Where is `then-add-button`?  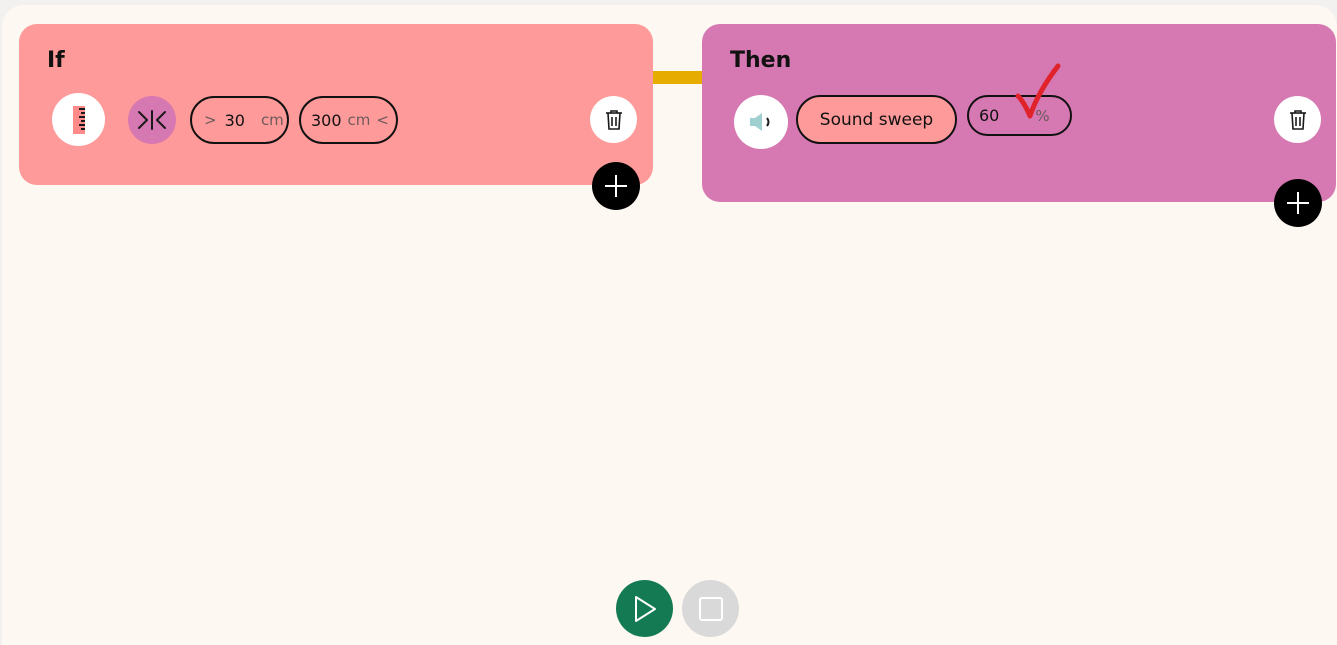
then-add-button is located at coordinates (1298, 203).